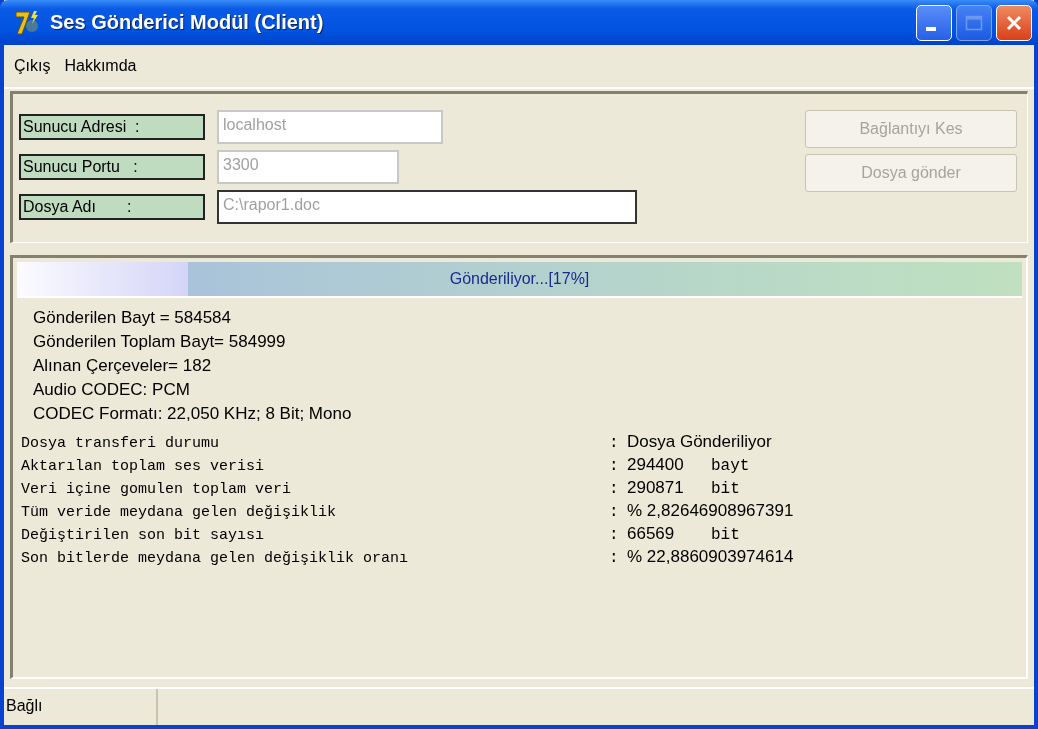 The height and width of the screenshot is (729, 1038). Describe the element at coordinates (519, 279) in the screenshot. I see `progress-label: Gönderiliyor...[17%]` at that location.